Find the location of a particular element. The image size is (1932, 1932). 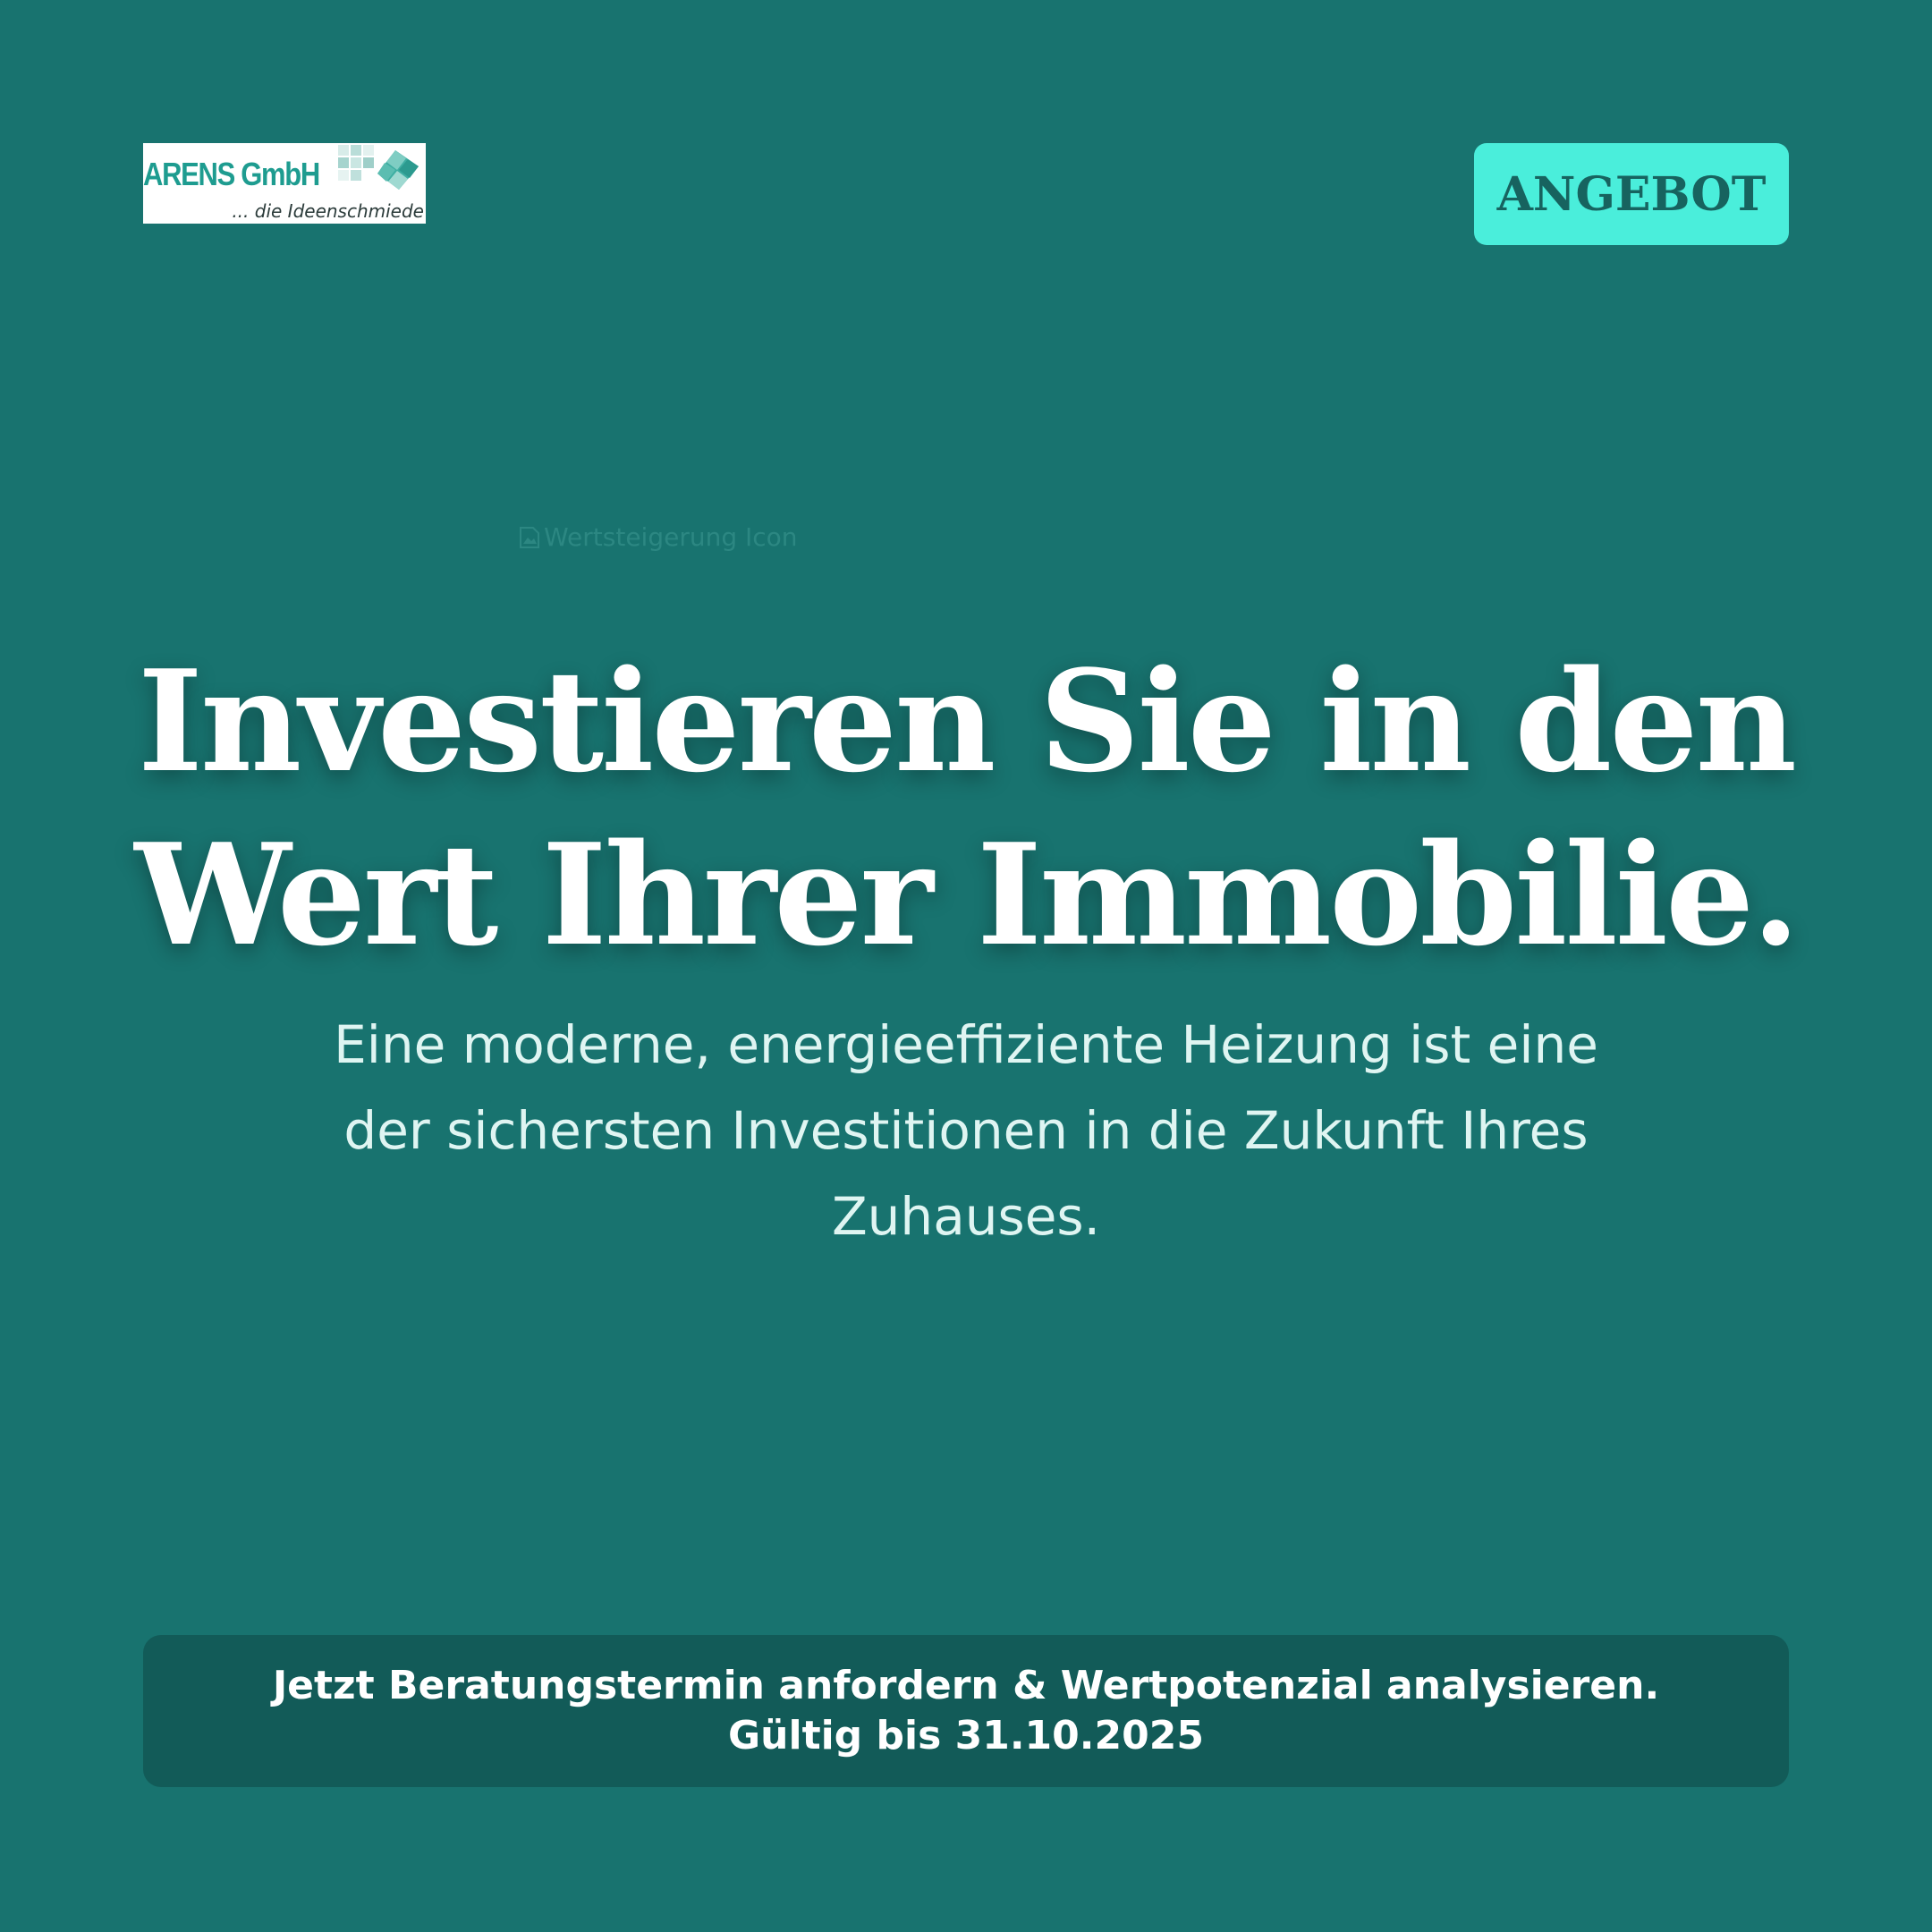

image-alt-text: Wertsteigerung Icon is located at coordinates (671, 536).